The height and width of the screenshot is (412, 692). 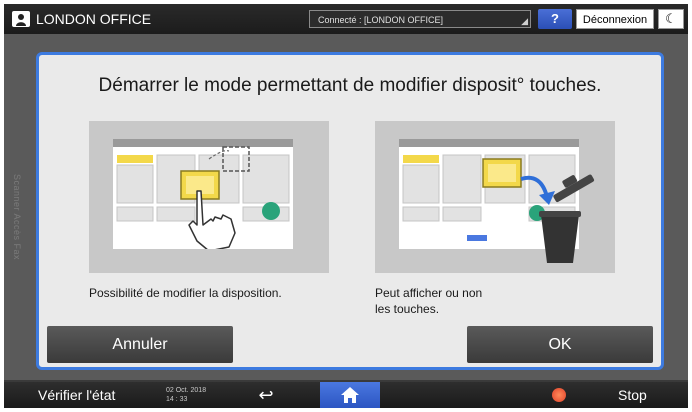 I want to click on layout-edit-illustration, so click(x=209, y=197).